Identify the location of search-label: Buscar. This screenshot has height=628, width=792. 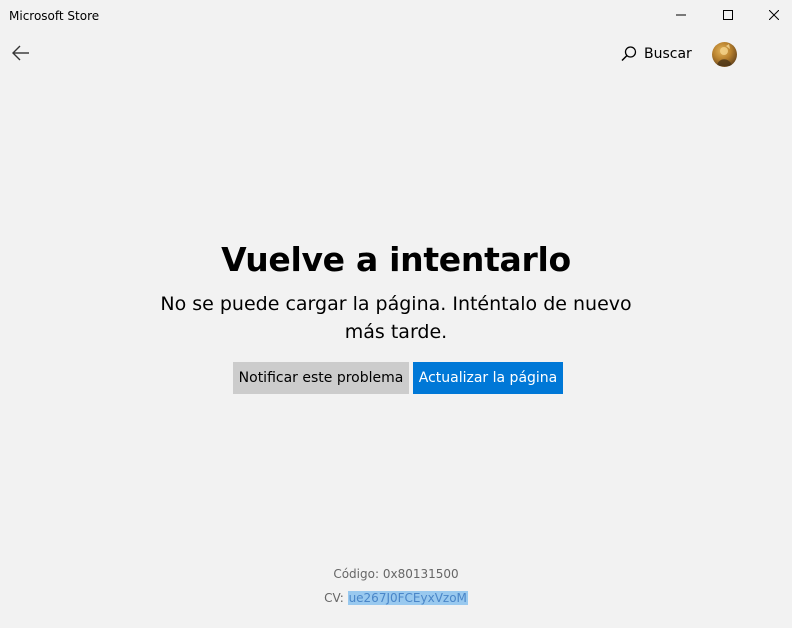
(668, 54).